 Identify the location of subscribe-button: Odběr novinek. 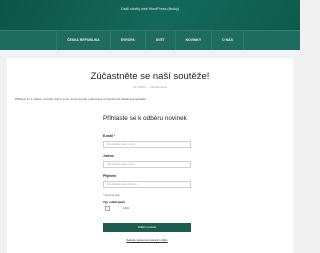
(147, 227).